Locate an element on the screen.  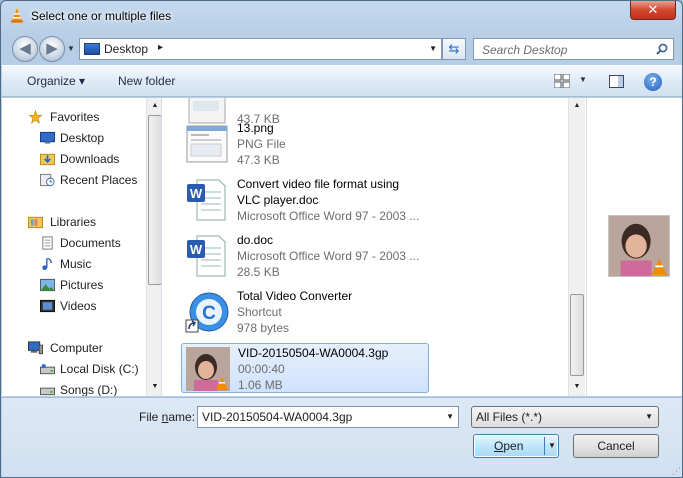
svg-text: C is located at coordinates (209, 313).